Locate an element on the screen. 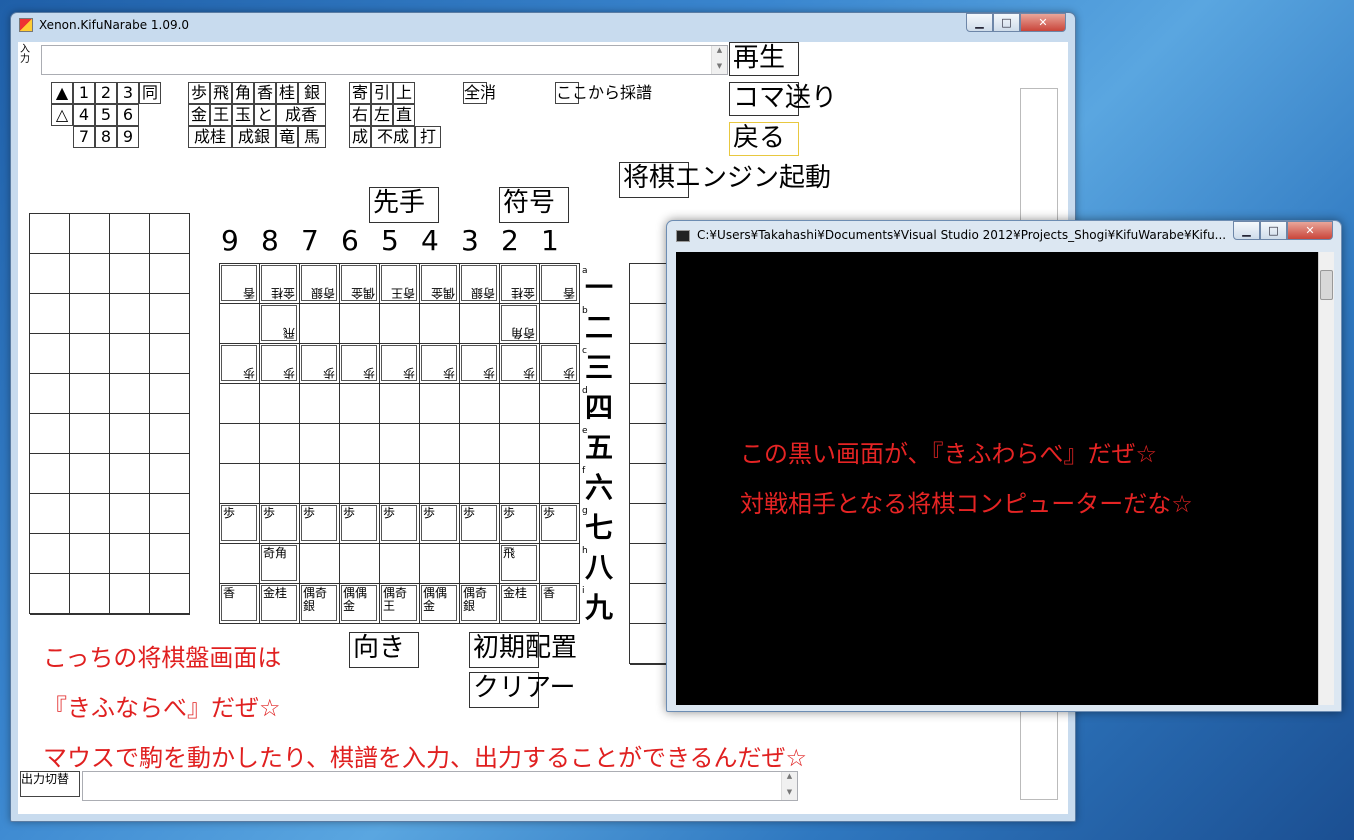  engine-start-button: 将棋エンジン起動 is located at coordinates (725, 180).